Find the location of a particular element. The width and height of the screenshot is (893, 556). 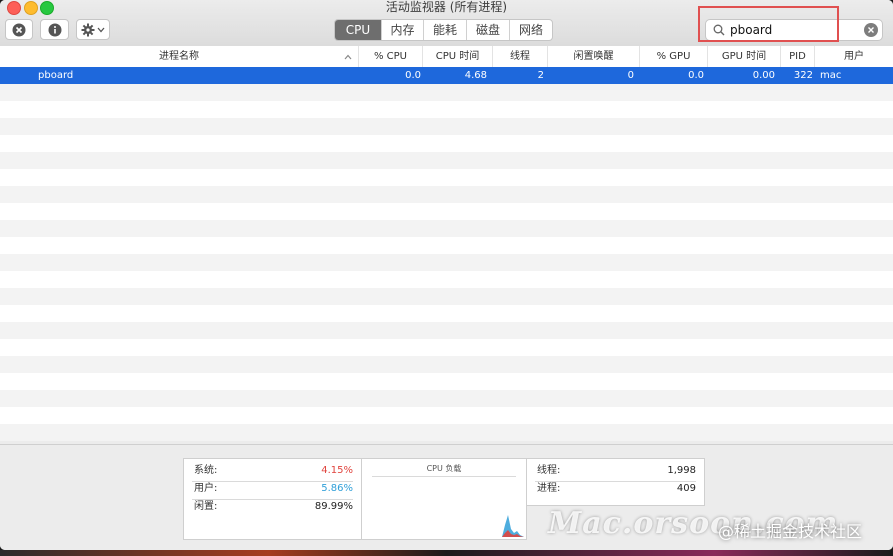

pid: 322 is located at coordinates (803, 75).